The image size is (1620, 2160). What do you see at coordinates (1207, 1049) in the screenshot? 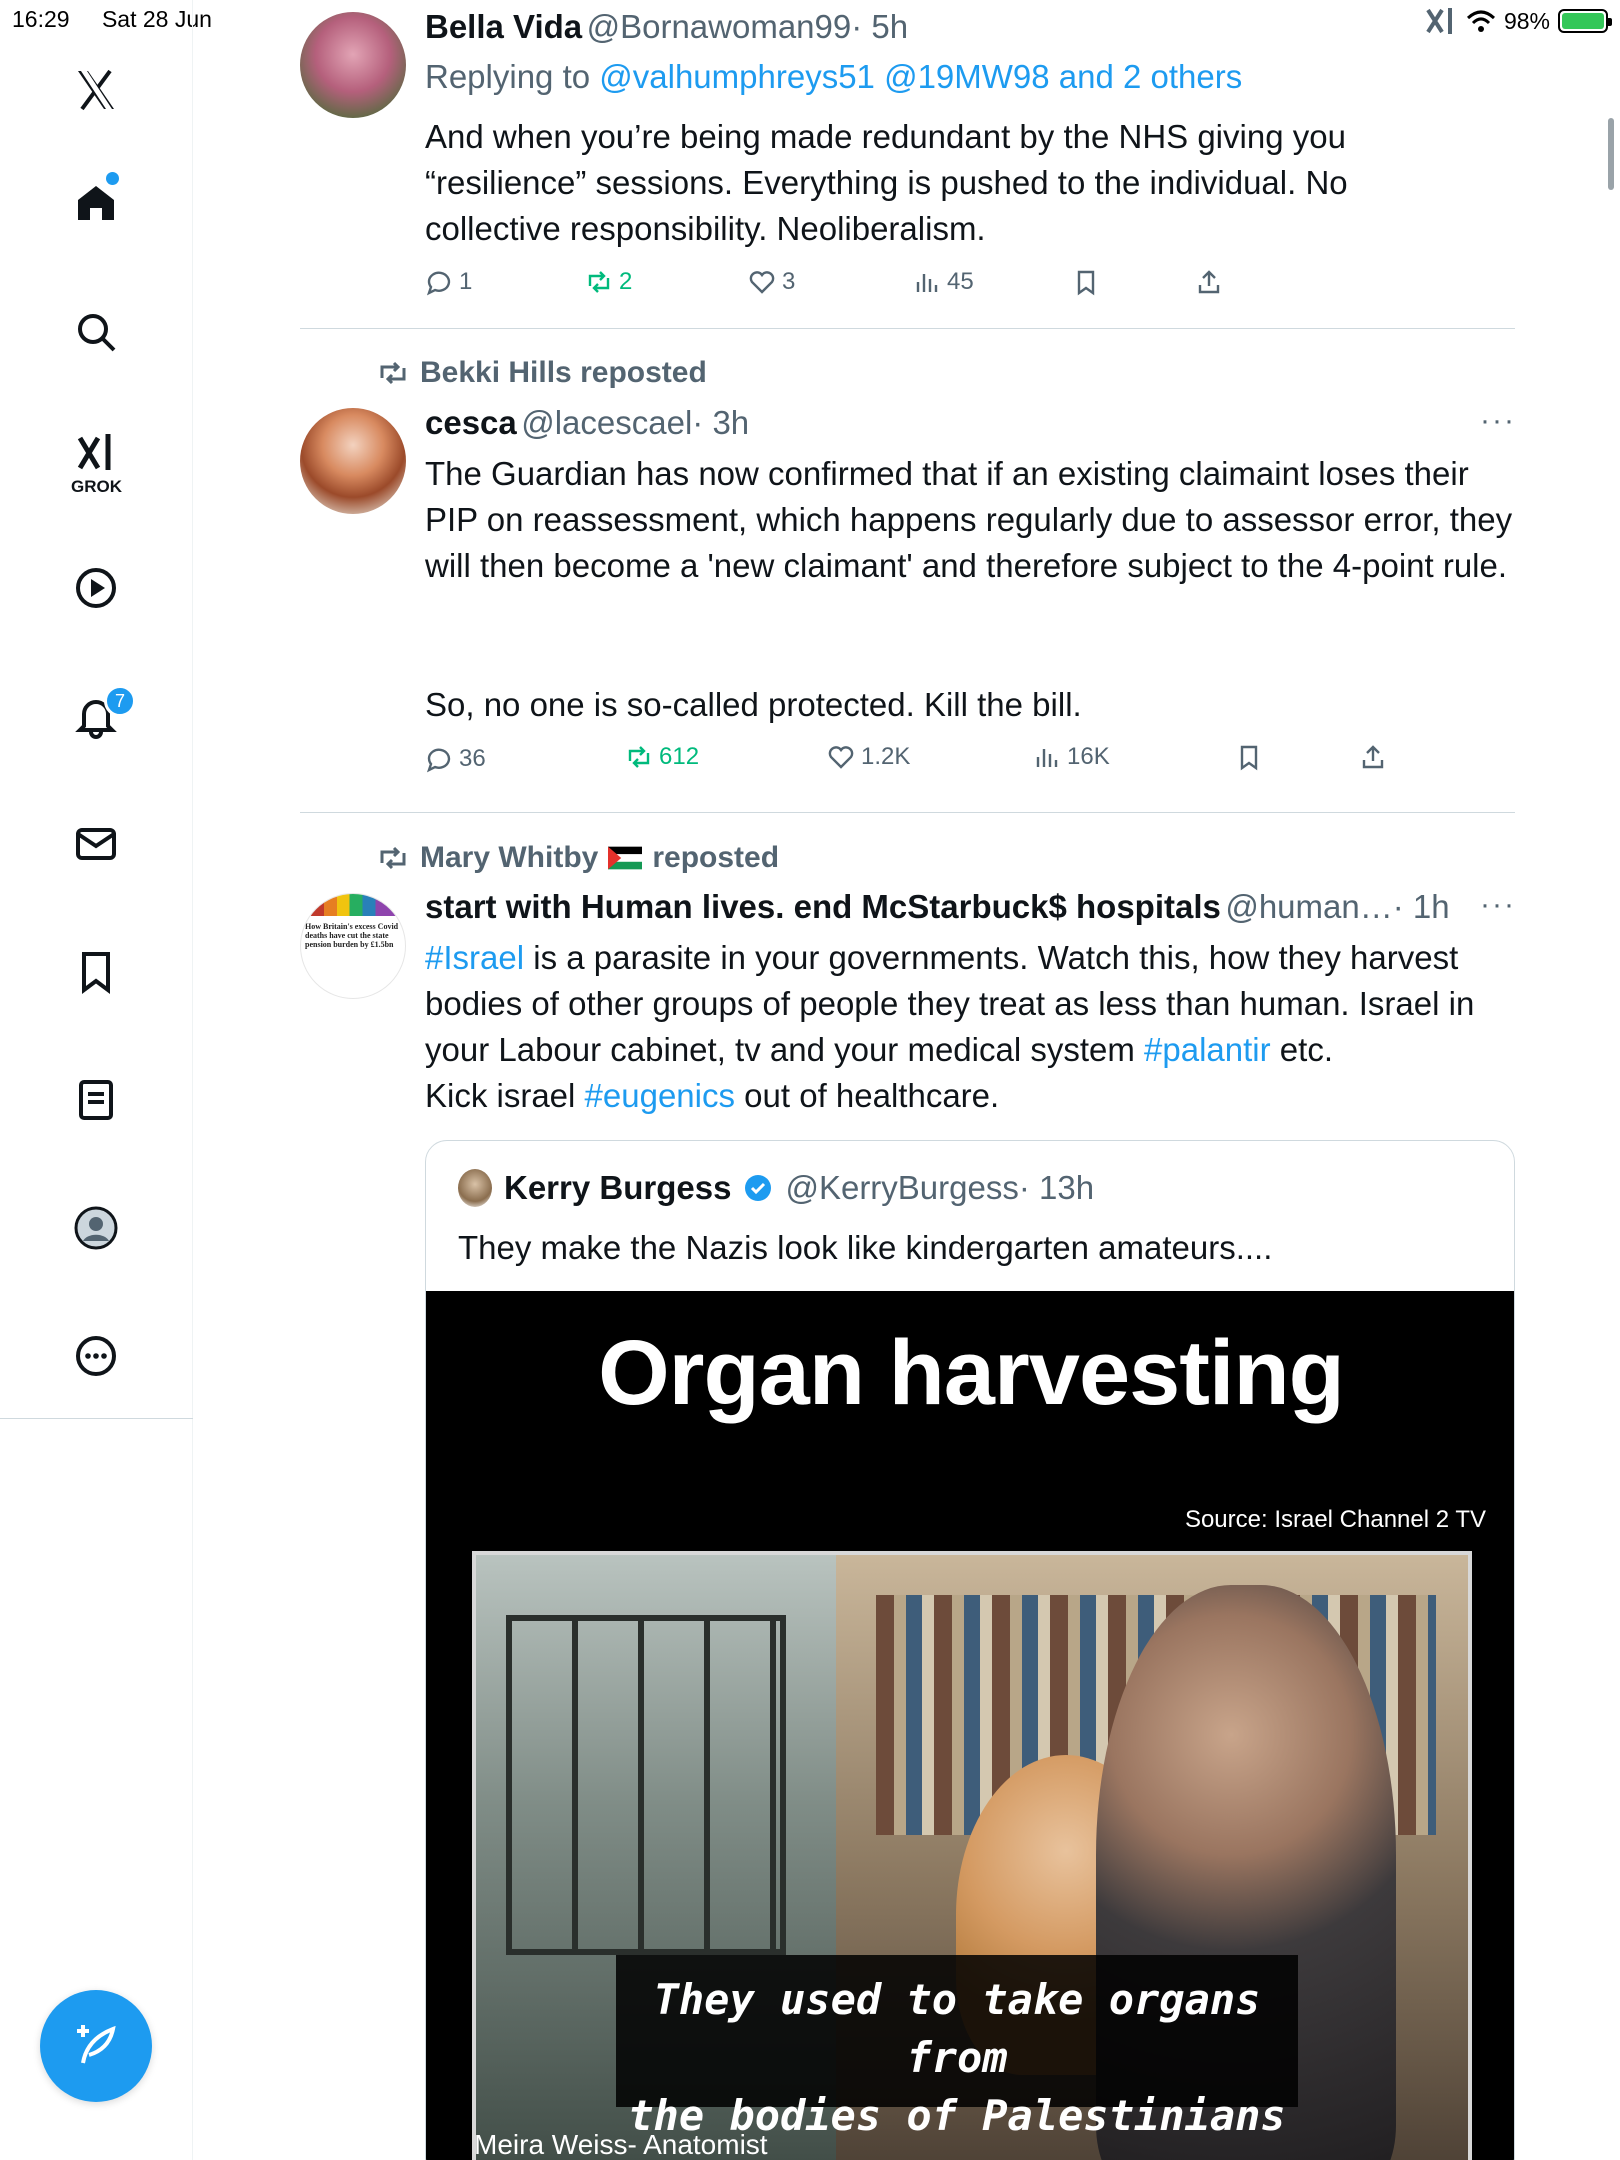
I see `hashtag-palantir: #palantir` at bounding box center [1207, 1049].